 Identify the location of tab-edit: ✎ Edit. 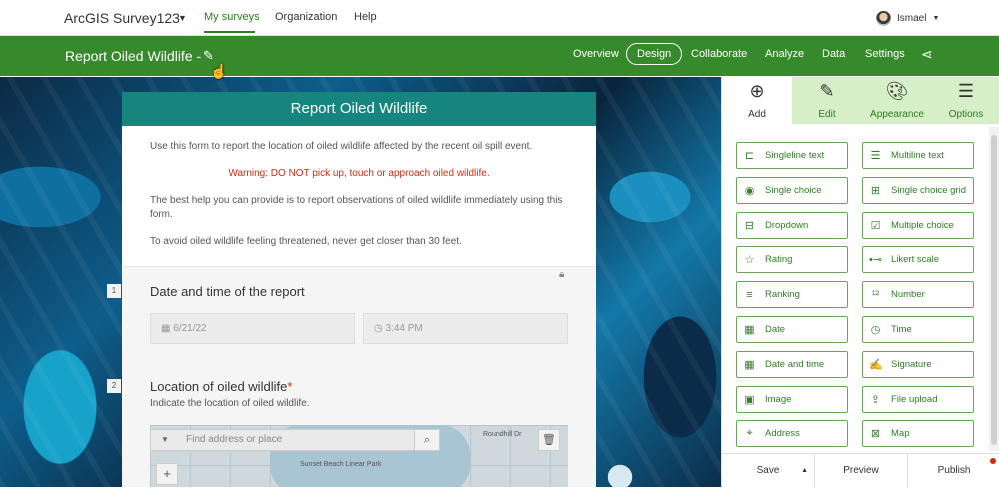
(827, 100).